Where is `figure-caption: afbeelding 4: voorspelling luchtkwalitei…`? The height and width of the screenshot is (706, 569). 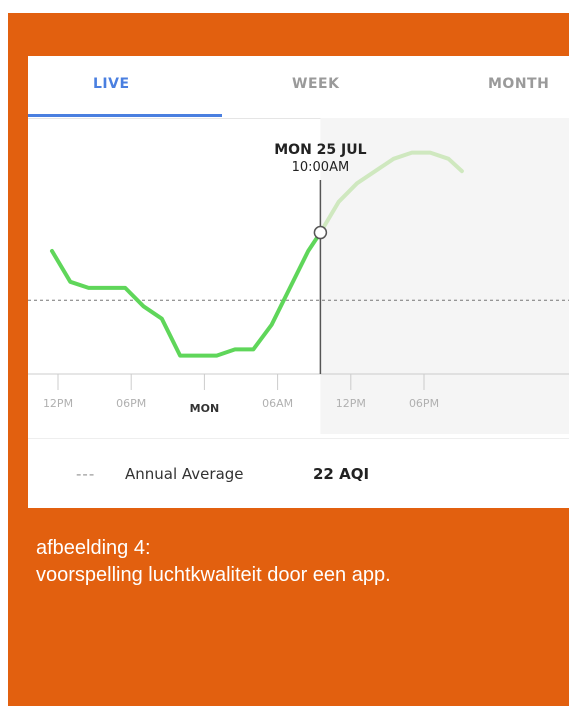
figure-caption: afbeelding 4: voorspelling luchtkwalitei… is located at coordinates (213, 562).